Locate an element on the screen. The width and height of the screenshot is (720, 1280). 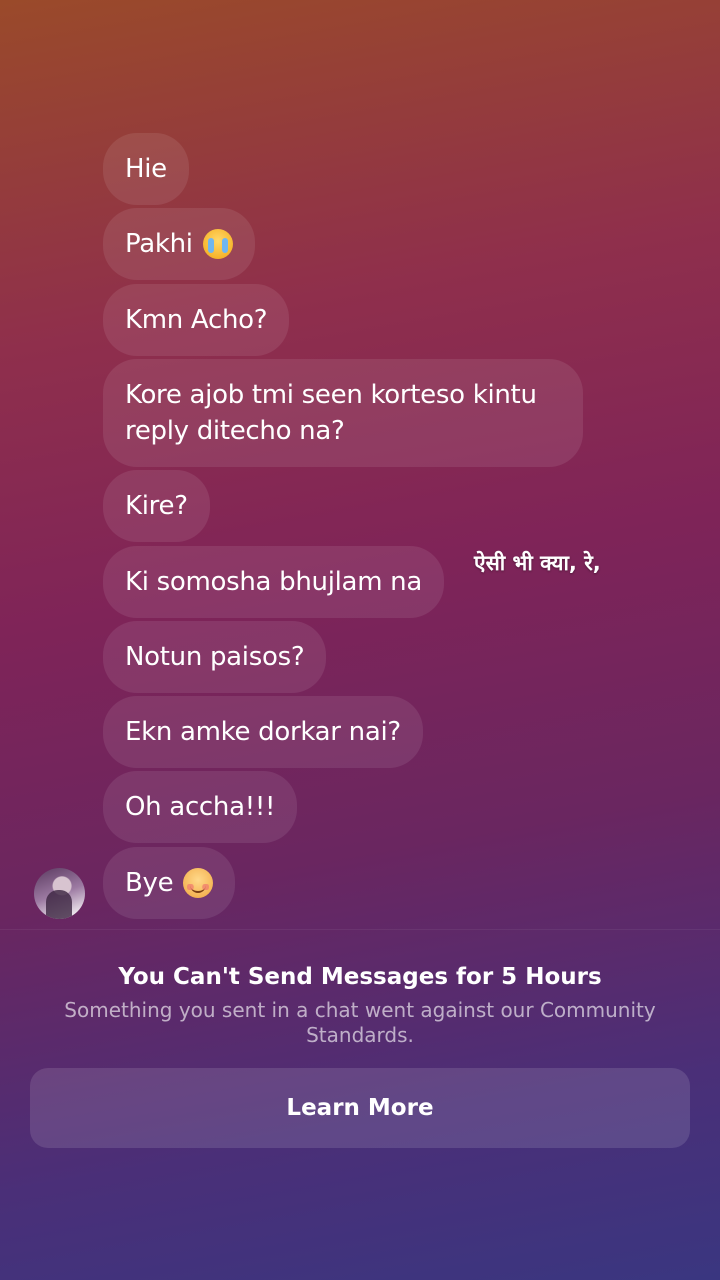
divider is located at coordinates (360, 929).